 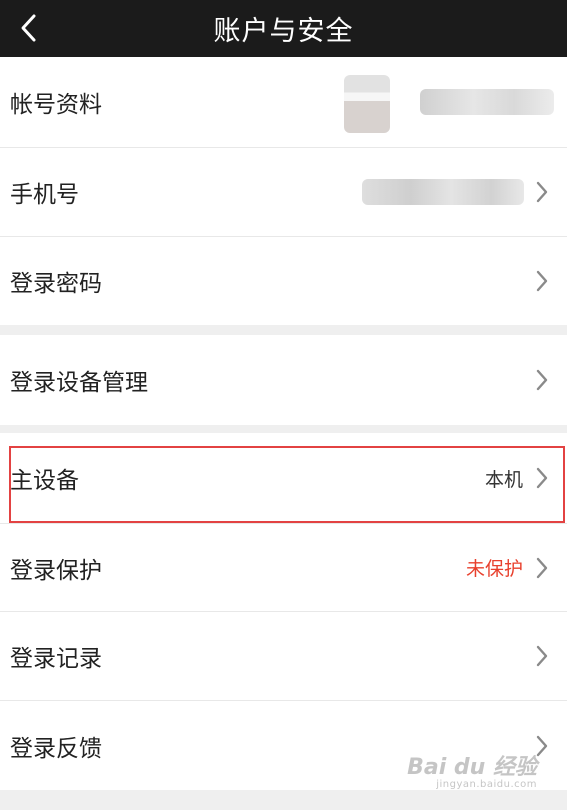 What do you see at coordinates (283, 567) in the screenshot?
I see `row-login-protection: 登录保护 未保护` at bounding box center [283, 567].